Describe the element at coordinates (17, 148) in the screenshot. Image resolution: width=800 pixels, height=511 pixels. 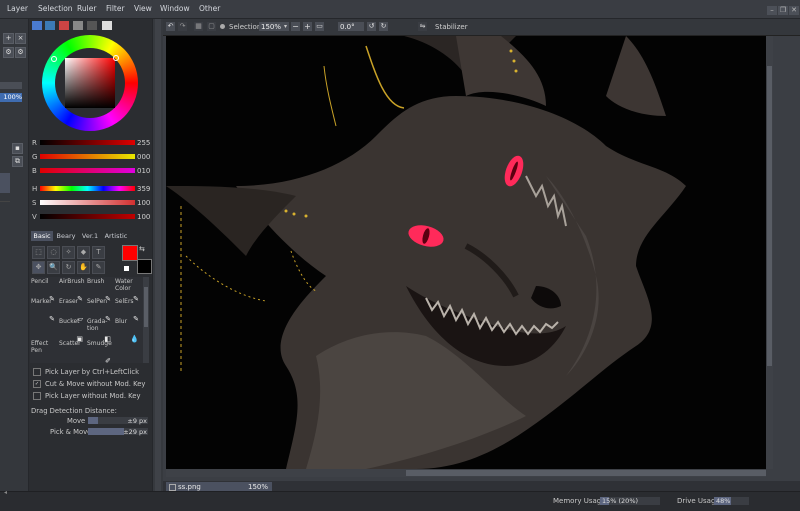
I see `layer-toggle-icon: ▪` at that location.